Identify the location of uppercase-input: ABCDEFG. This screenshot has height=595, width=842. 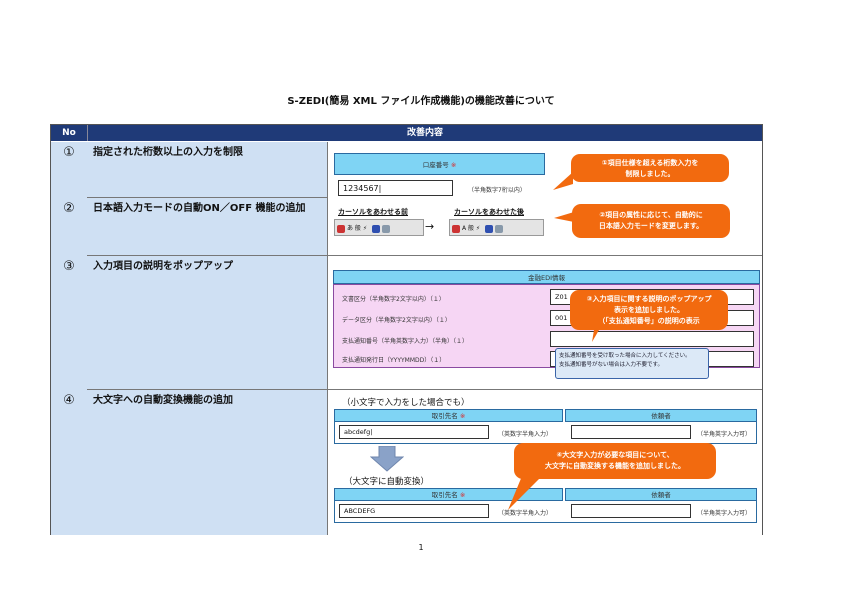
(414, 511).